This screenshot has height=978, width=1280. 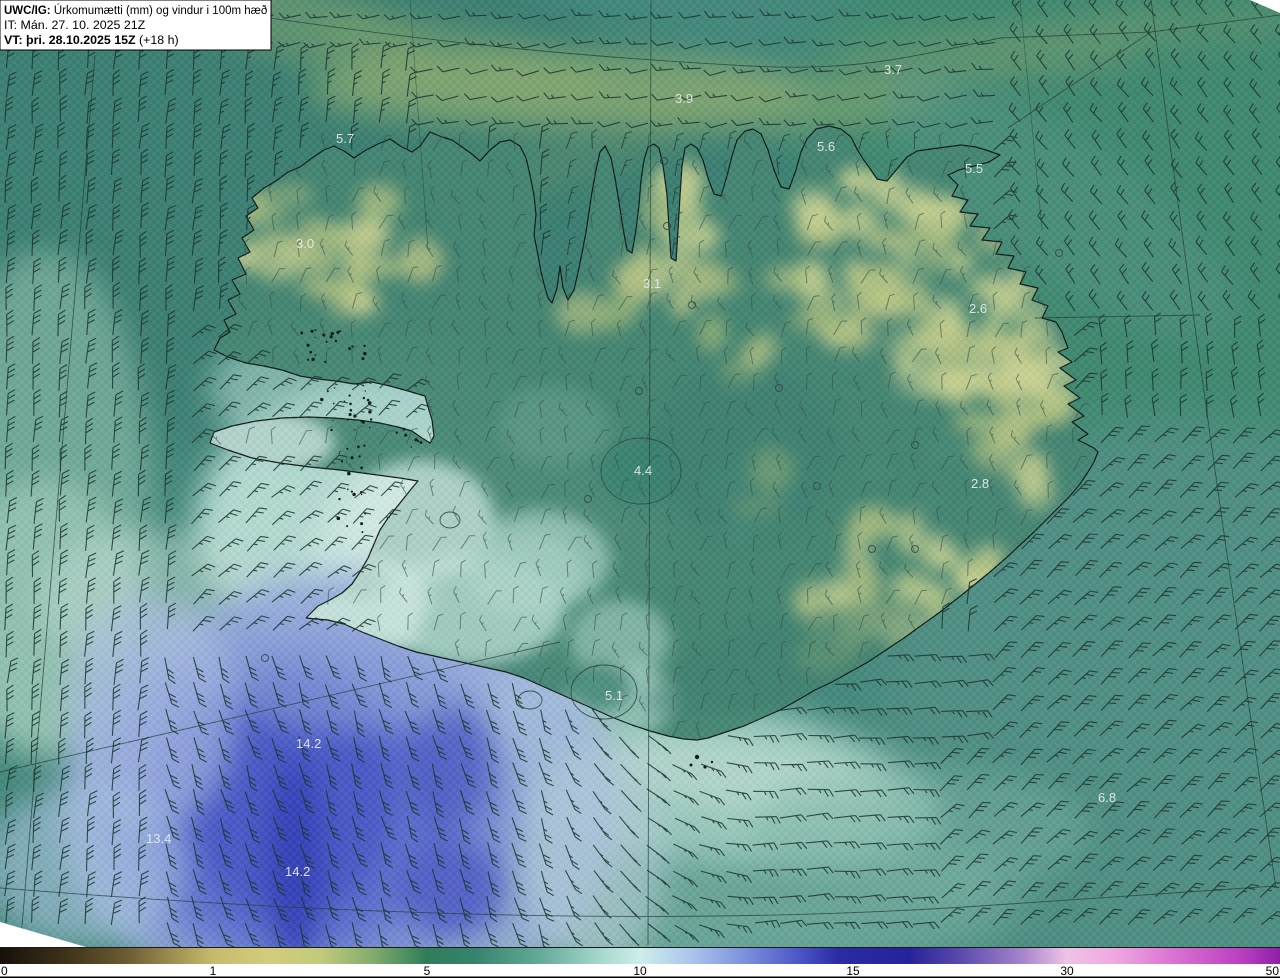 What do you see at coordinates (893, 69) in the screenshot?
I see `svg-text: 3.7` at bounding box center [893, 69].